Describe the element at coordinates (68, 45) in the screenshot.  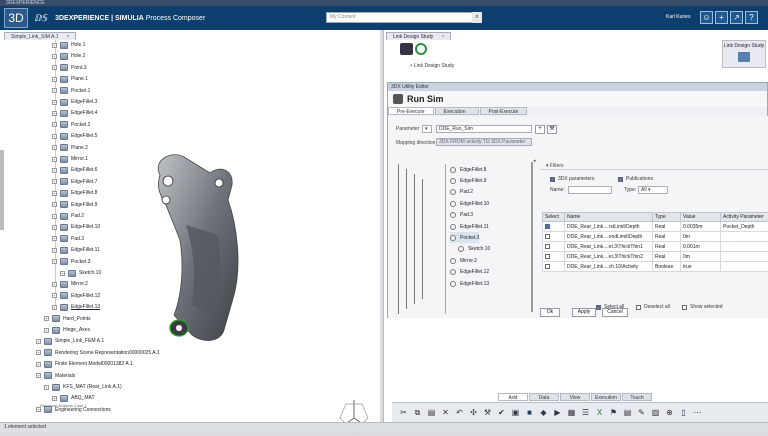
I see `tree-node: +Hole.1` at that location.